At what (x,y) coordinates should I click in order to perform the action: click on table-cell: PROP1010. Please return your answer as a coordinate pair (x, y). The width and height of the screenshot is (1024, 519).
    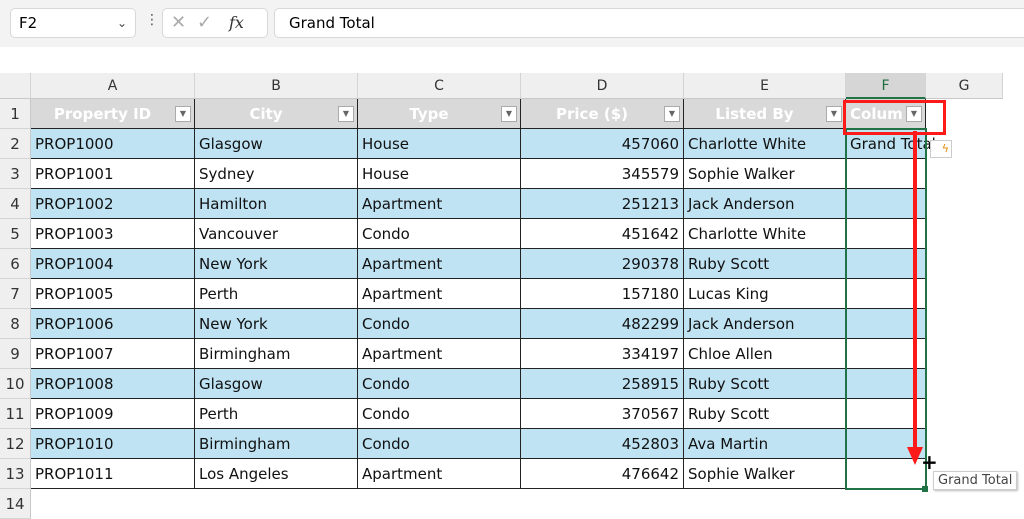
    Looking at the image, I should click on (113, 444).